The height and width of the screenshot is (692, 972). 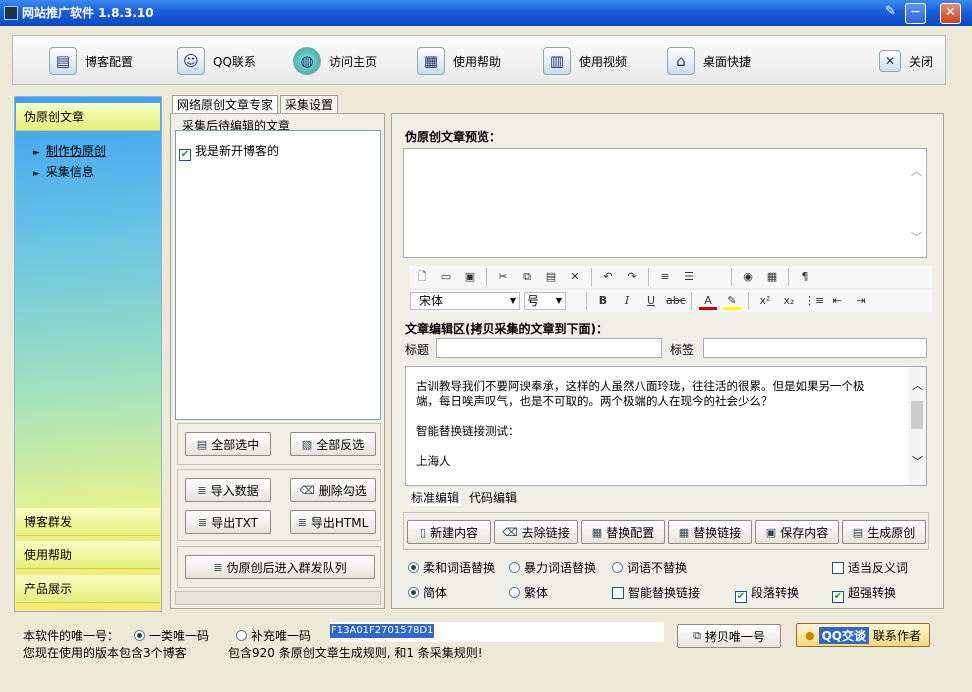 What do you see at coordinates (549, 348) in the screenshot?
I see `title-input` at bounding box center [549, 348].